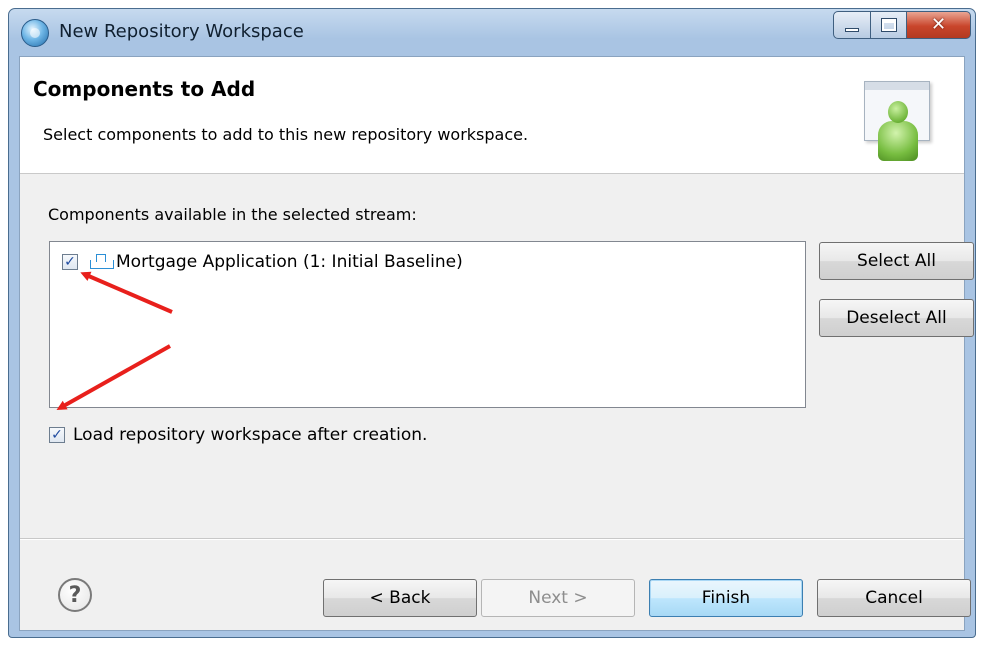  Describe the element at coordinates (726, 598) in the screenshot. I see `finish-button: Finish` at that location.